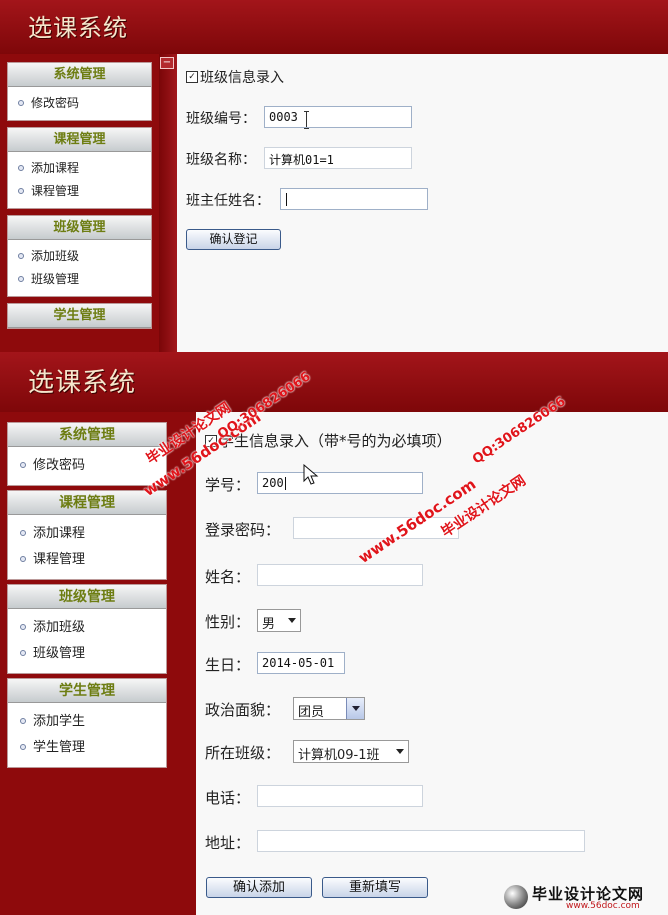 Image resolution: width=668 pixels, height=915 pixels. What do you see at coordinates (301, 663) in the screenshot?
I see `birthday-input: 2014-05-01` at bounding box center [301, 663].